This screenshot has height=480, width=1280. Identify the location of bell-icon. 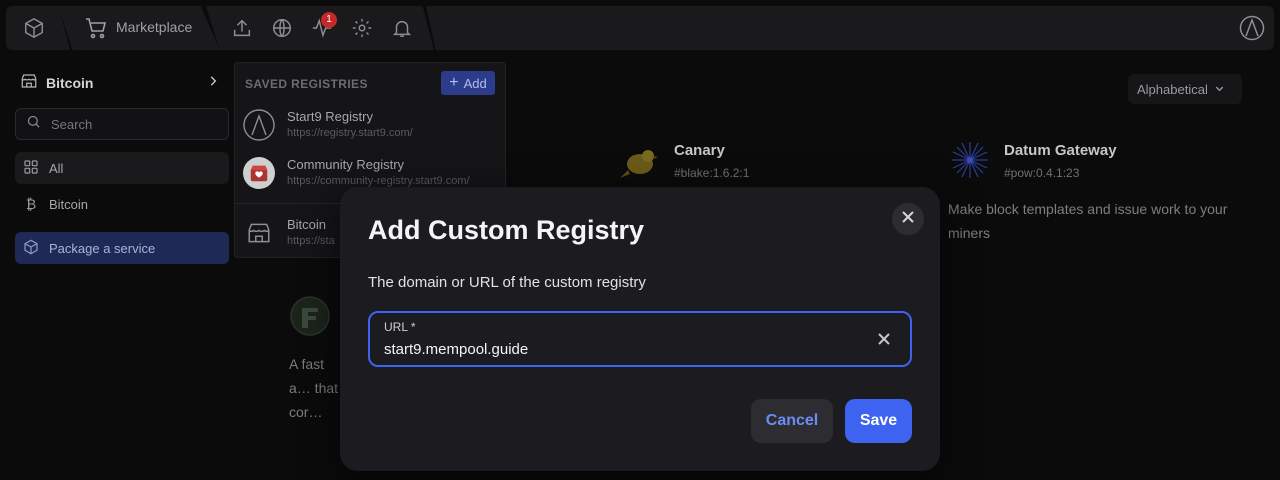
(402, 28).